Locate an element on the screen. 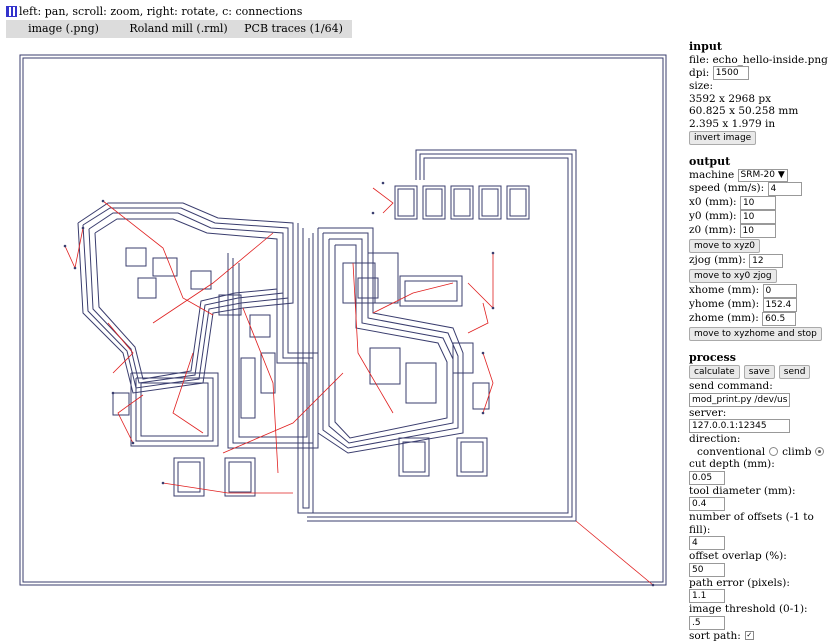  move-to-xyz0-button: move to xyz0 is located at coordinates (724, 246).